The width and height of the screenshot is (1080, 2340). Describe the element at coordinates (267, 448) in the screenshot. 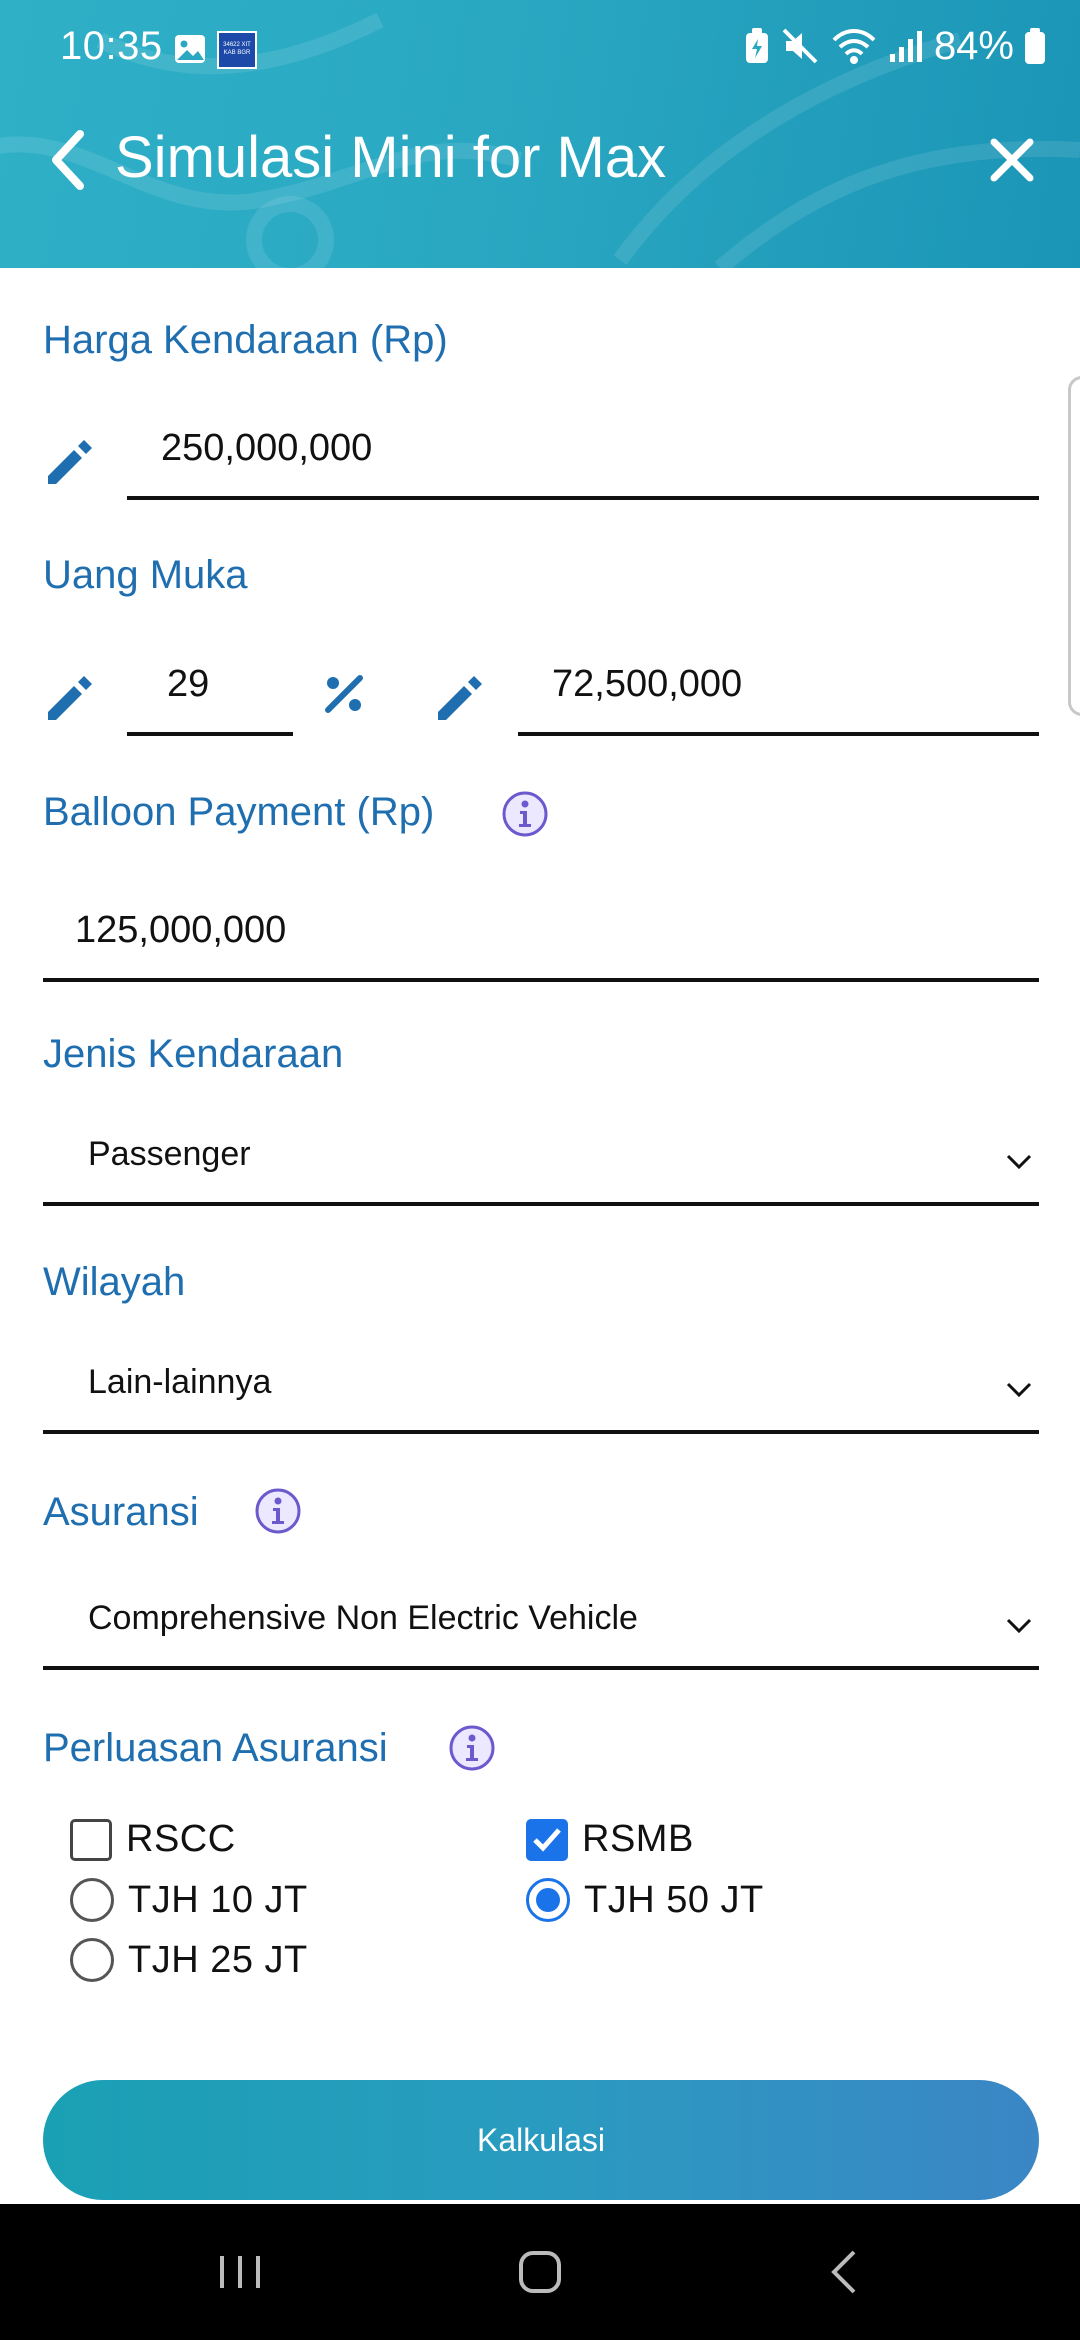

I see `harga-kendaraan-value: 250,000,000` at that location.